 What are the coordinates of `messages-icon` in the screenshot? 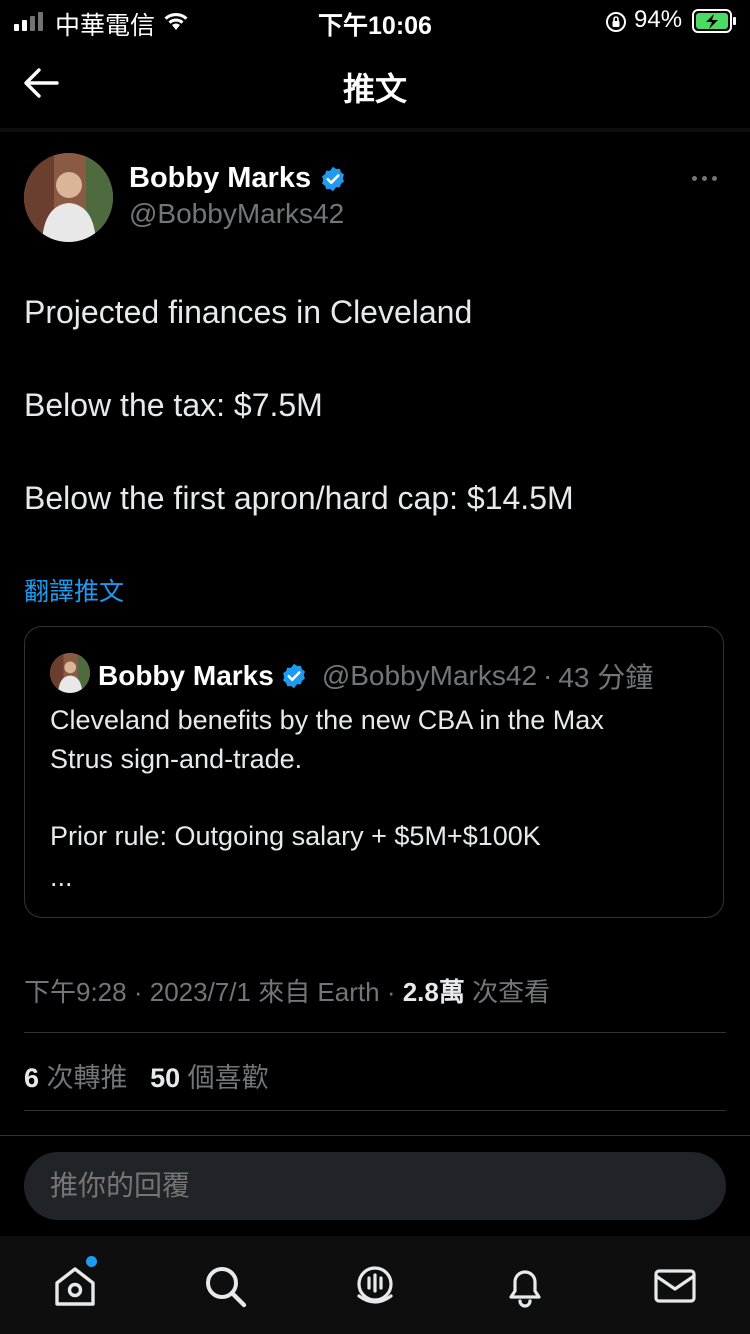 It's located at (675, 1286).